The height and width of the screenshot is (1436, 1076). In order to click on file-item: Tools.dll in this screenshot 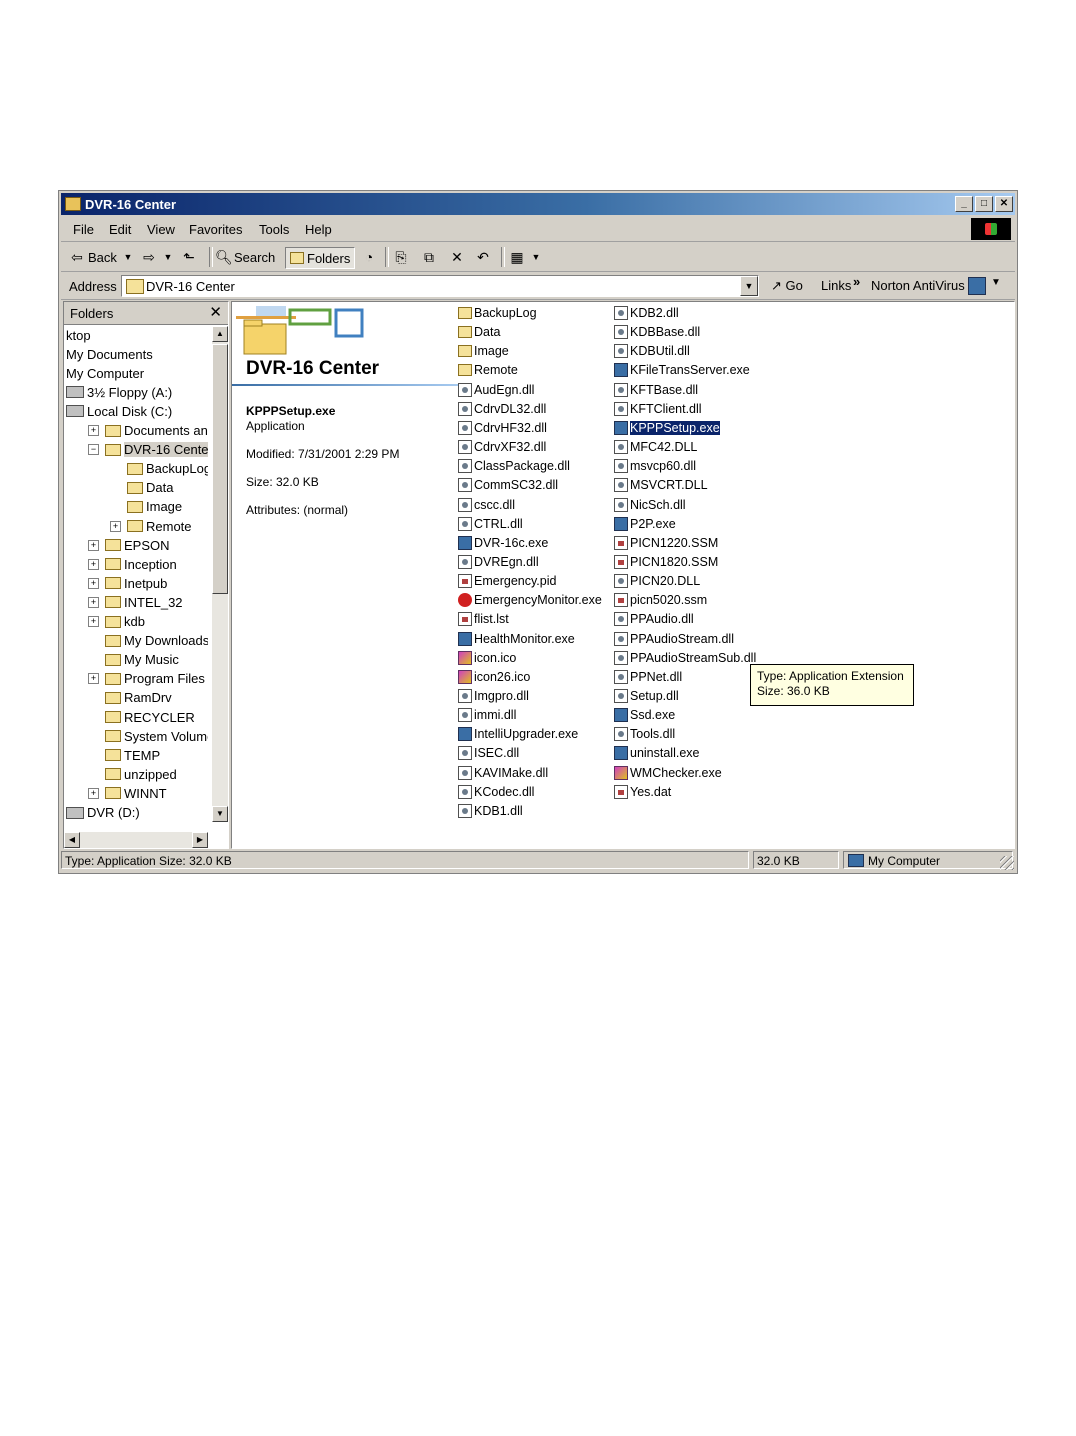, I will do `click(644, 734)`.